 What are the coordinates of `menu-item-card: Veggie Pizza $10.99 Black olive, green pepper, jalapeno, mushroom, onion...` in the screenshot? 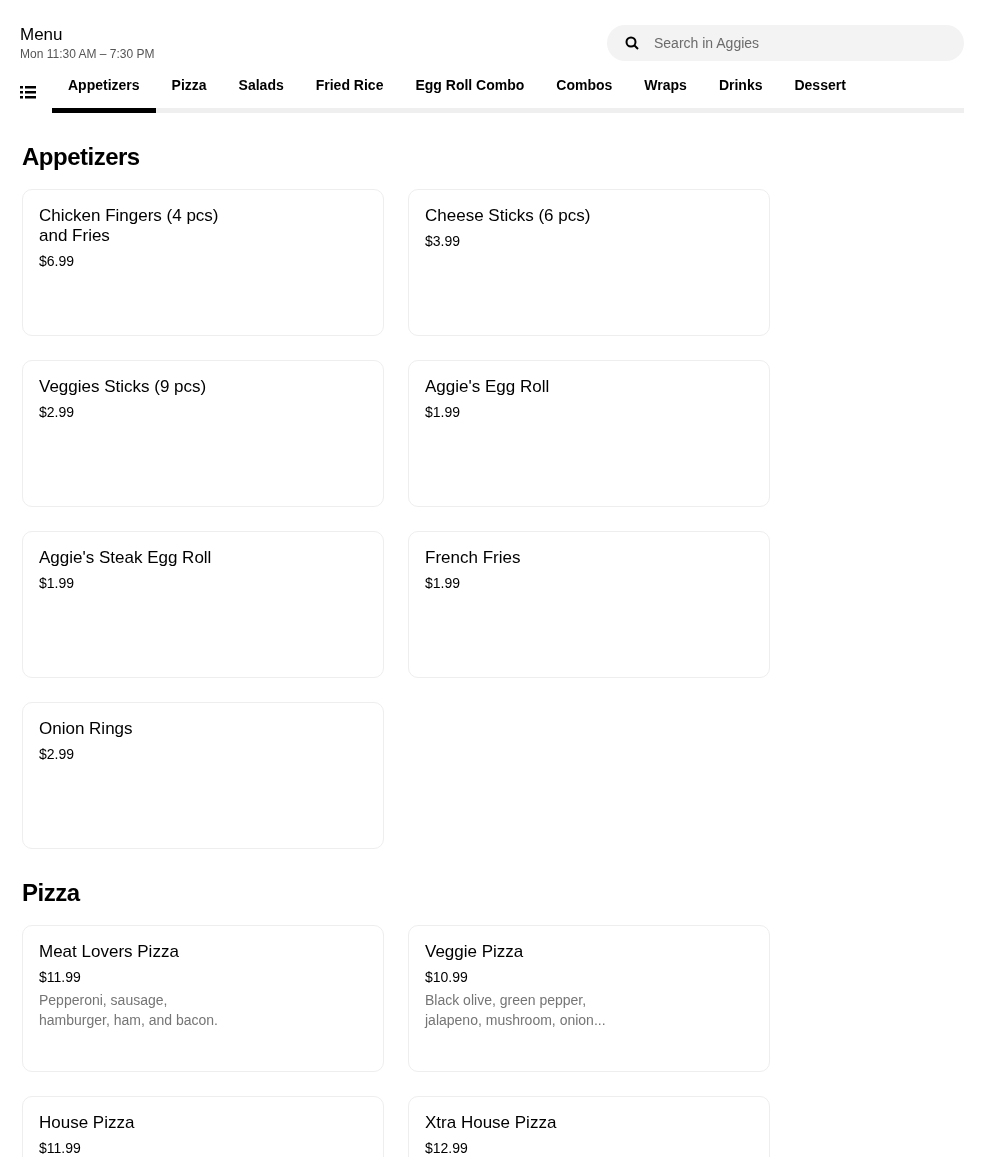 It's located at (589, 998).